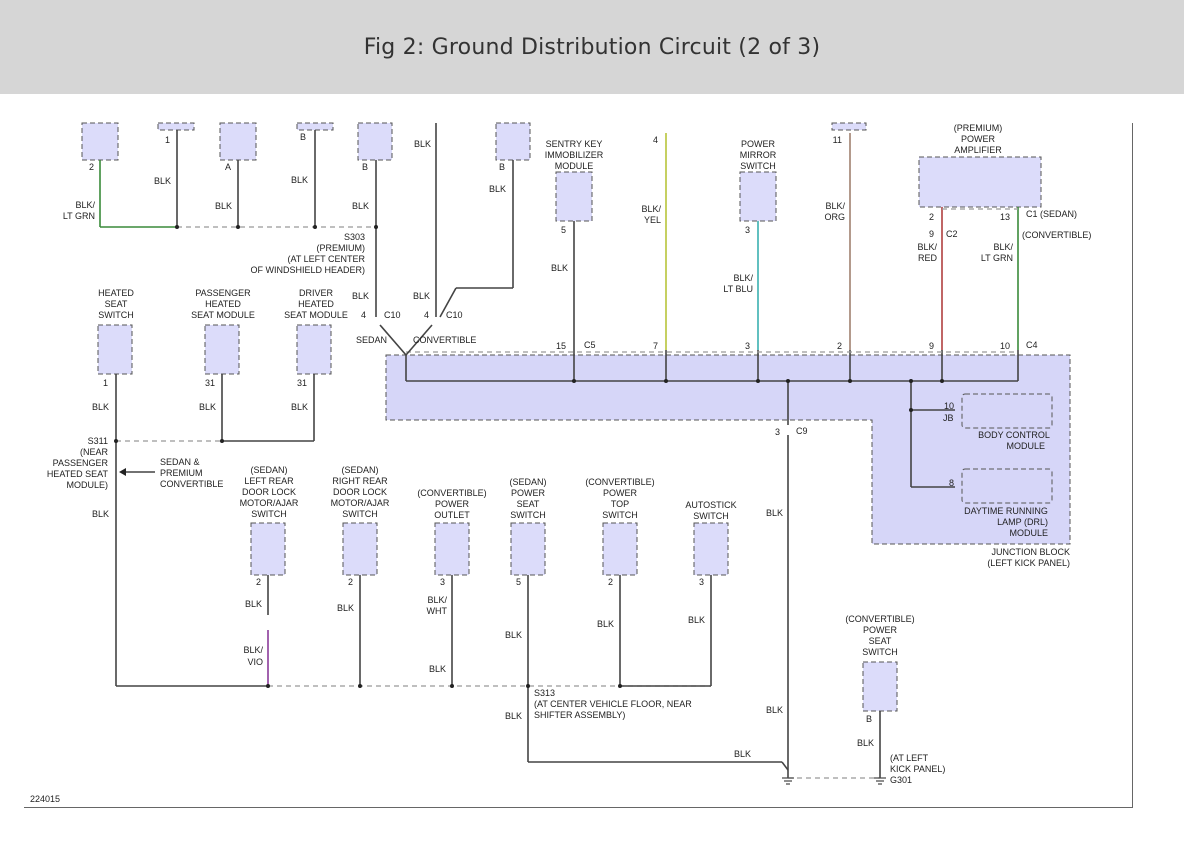 The image size is (1184, 845). Describe the element at coordinates (78, 474) in the screenshot. I see `svg-text: HEATED SEAT` at that location.